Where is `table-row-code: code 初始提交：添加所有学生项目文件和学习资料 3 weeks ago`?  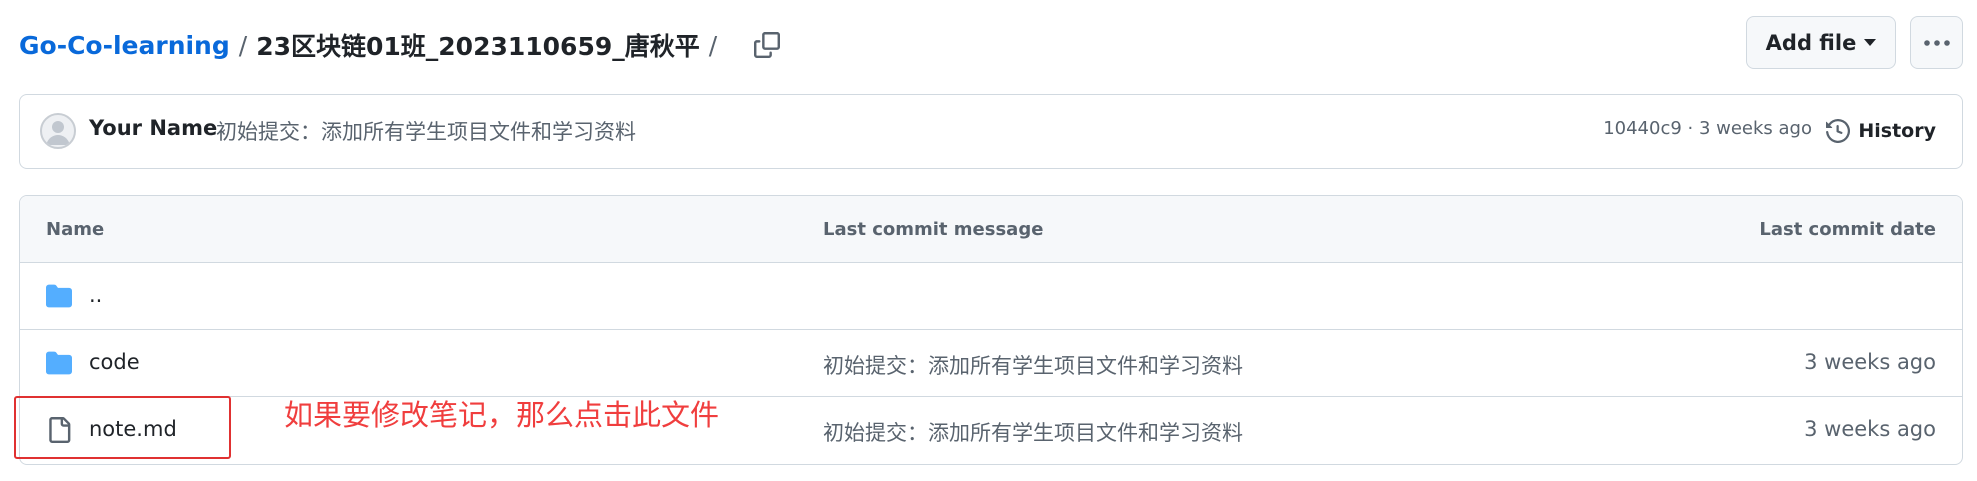 table-row-code: code 初始提交：添加所有学生项目文件和学习资料 3 weeks ago is located at coordinates (991, 363).